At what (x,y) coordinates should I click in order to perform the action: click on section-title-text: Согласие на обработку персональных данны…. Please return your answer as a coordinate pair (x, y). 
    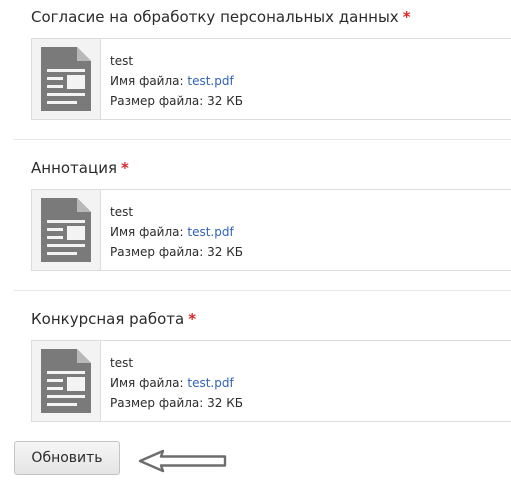
    Looking at the image, I should click on (215, 17).